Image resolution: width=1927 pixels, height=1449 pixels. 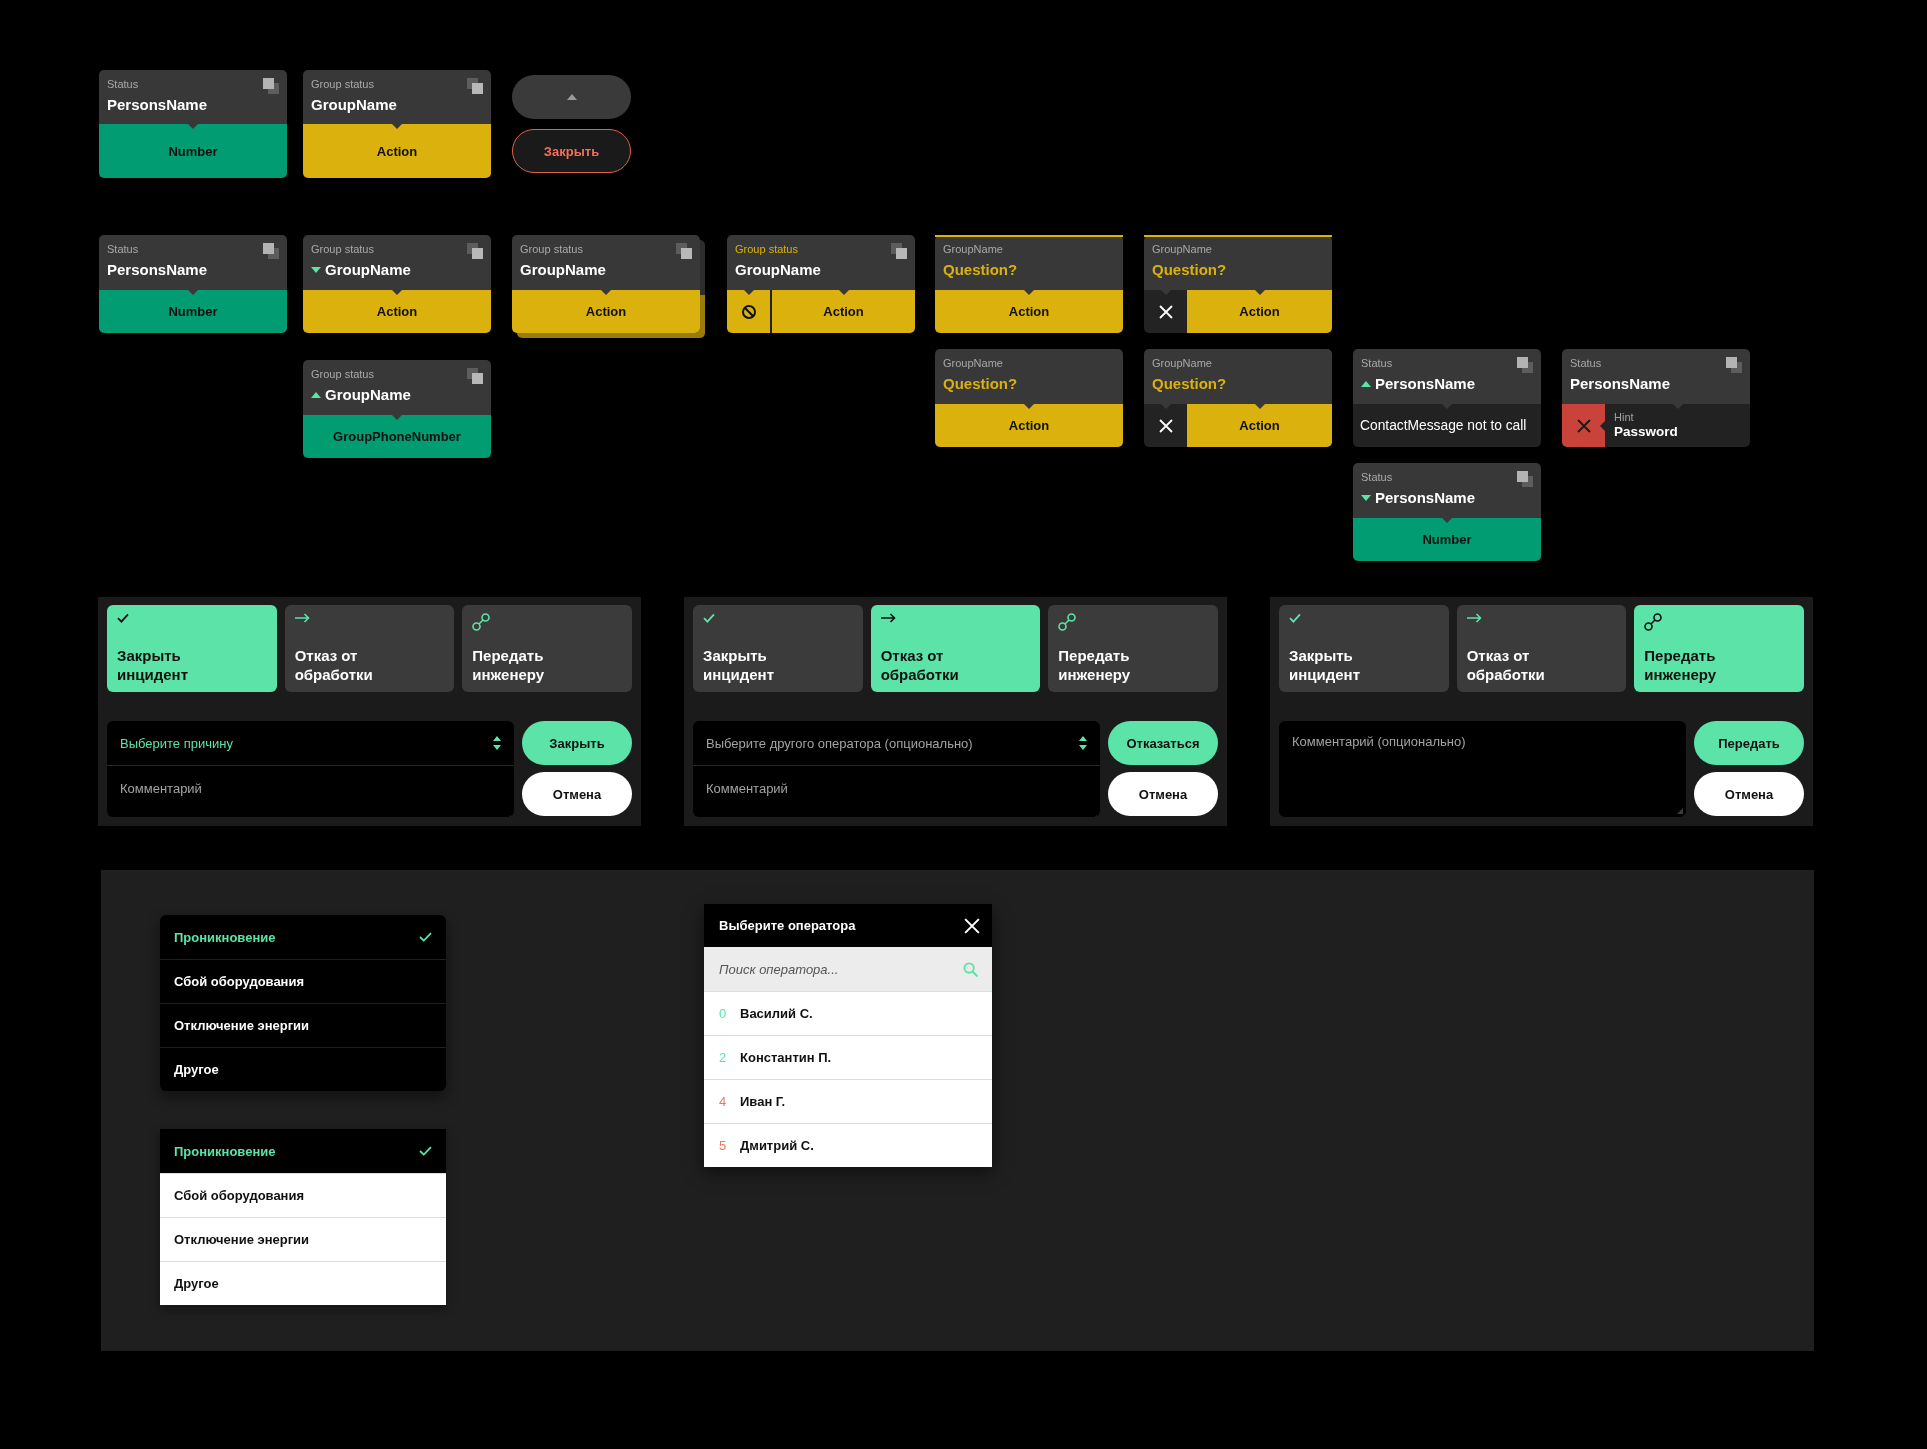 What do you see at coordinates (848, 1101) in the screenshot?
I see `operator-item: 4 Иван Г.` at bounding box center [848, 1101].